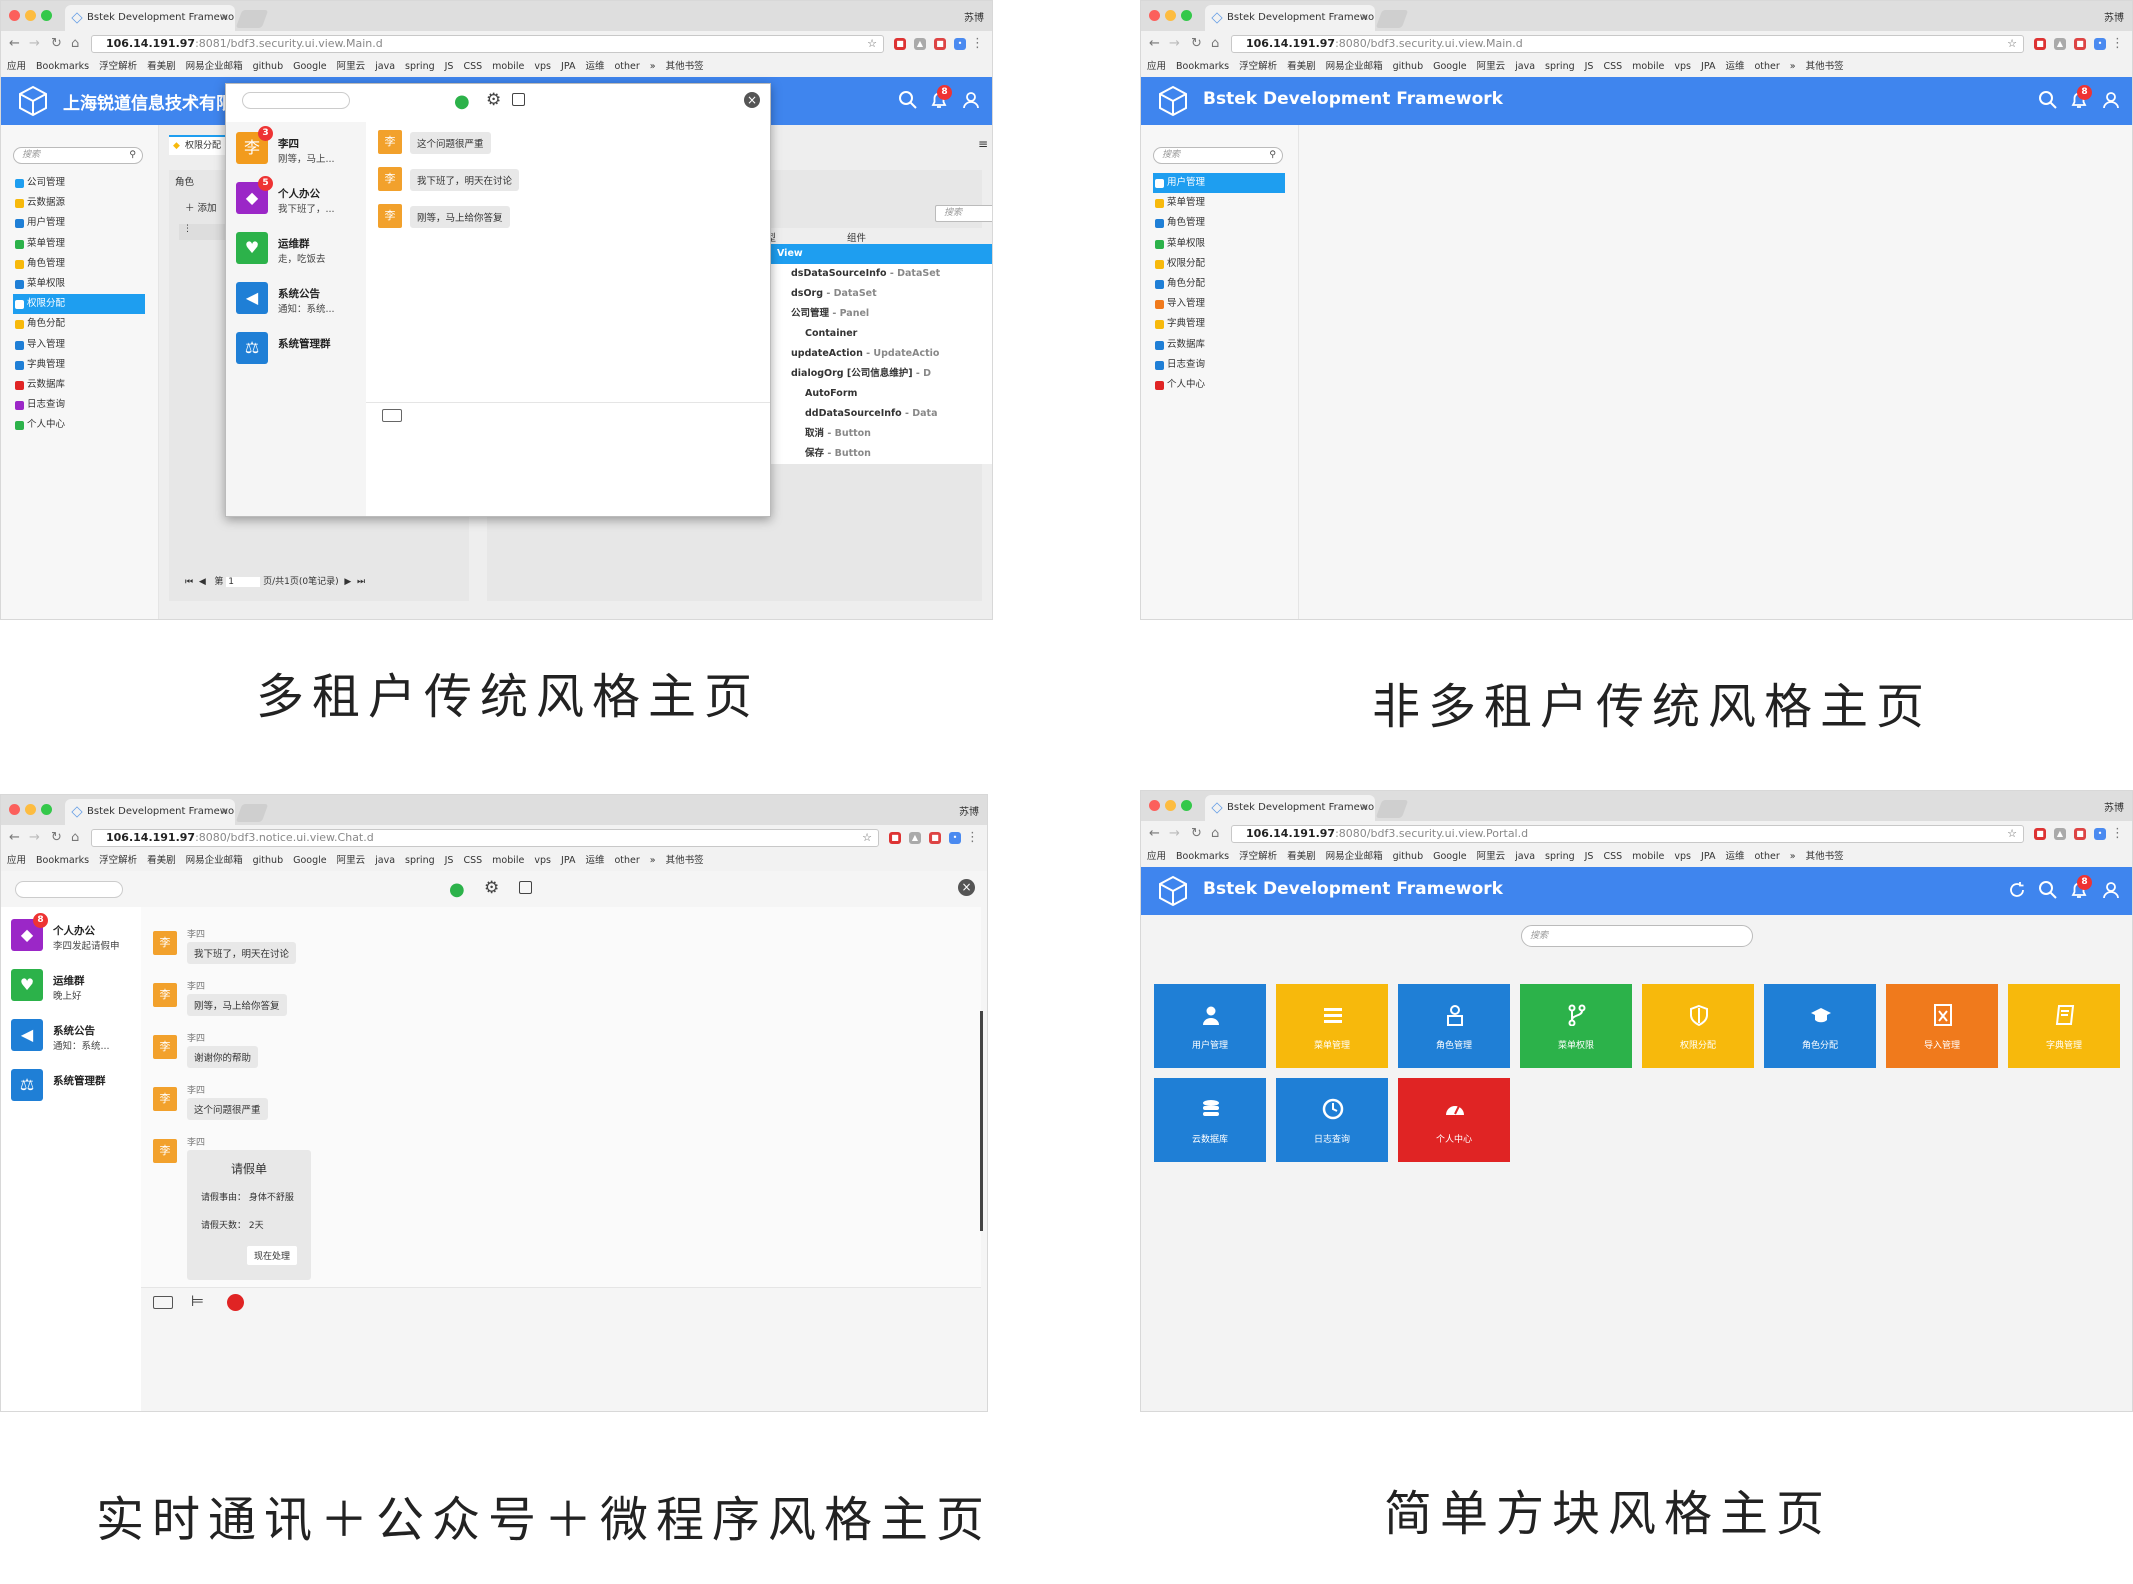 This screenshot has height=1584, width=2133. I want to click on tree-node: 可取消 - Button, so click(864, 434).